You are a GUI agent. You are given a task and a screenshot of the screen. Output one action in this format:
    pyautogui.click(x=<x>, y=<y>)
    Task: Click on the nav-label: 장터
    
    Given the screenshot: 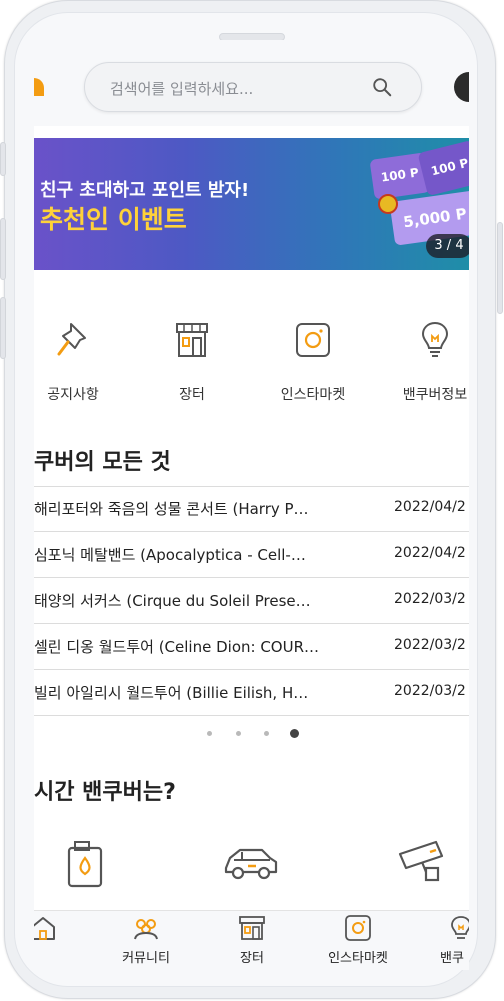 What is the action you would take?
    pyautogui.click(x=252, y=958)
    